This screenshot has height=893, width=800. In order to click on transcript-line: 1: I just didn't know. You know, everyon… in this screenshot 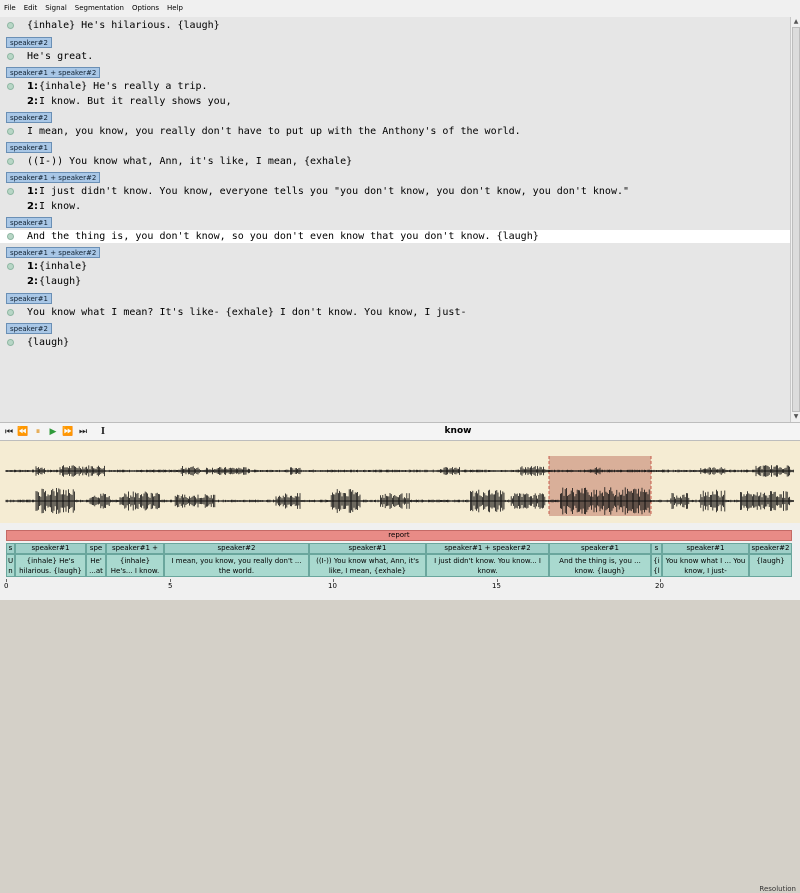, I will do `click(395, 191)`.